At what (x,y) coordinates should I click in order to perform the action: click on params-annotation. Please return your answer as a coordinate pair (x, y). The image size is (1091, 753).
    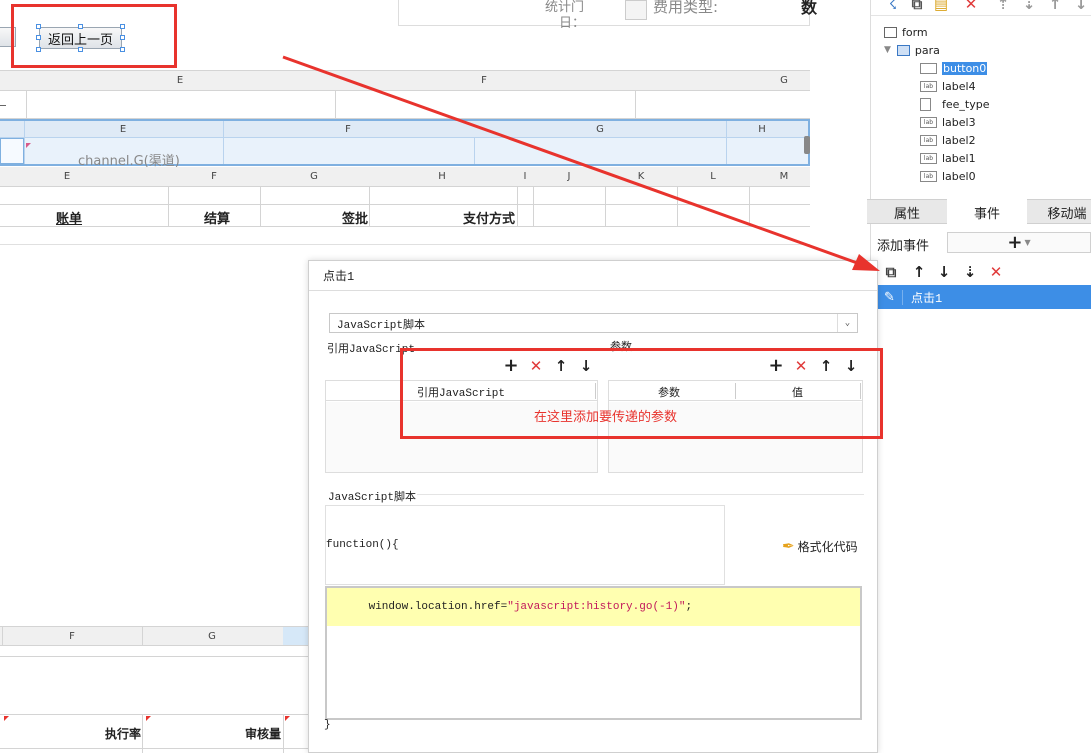
    Looking at the image, I should click on (641, 393).